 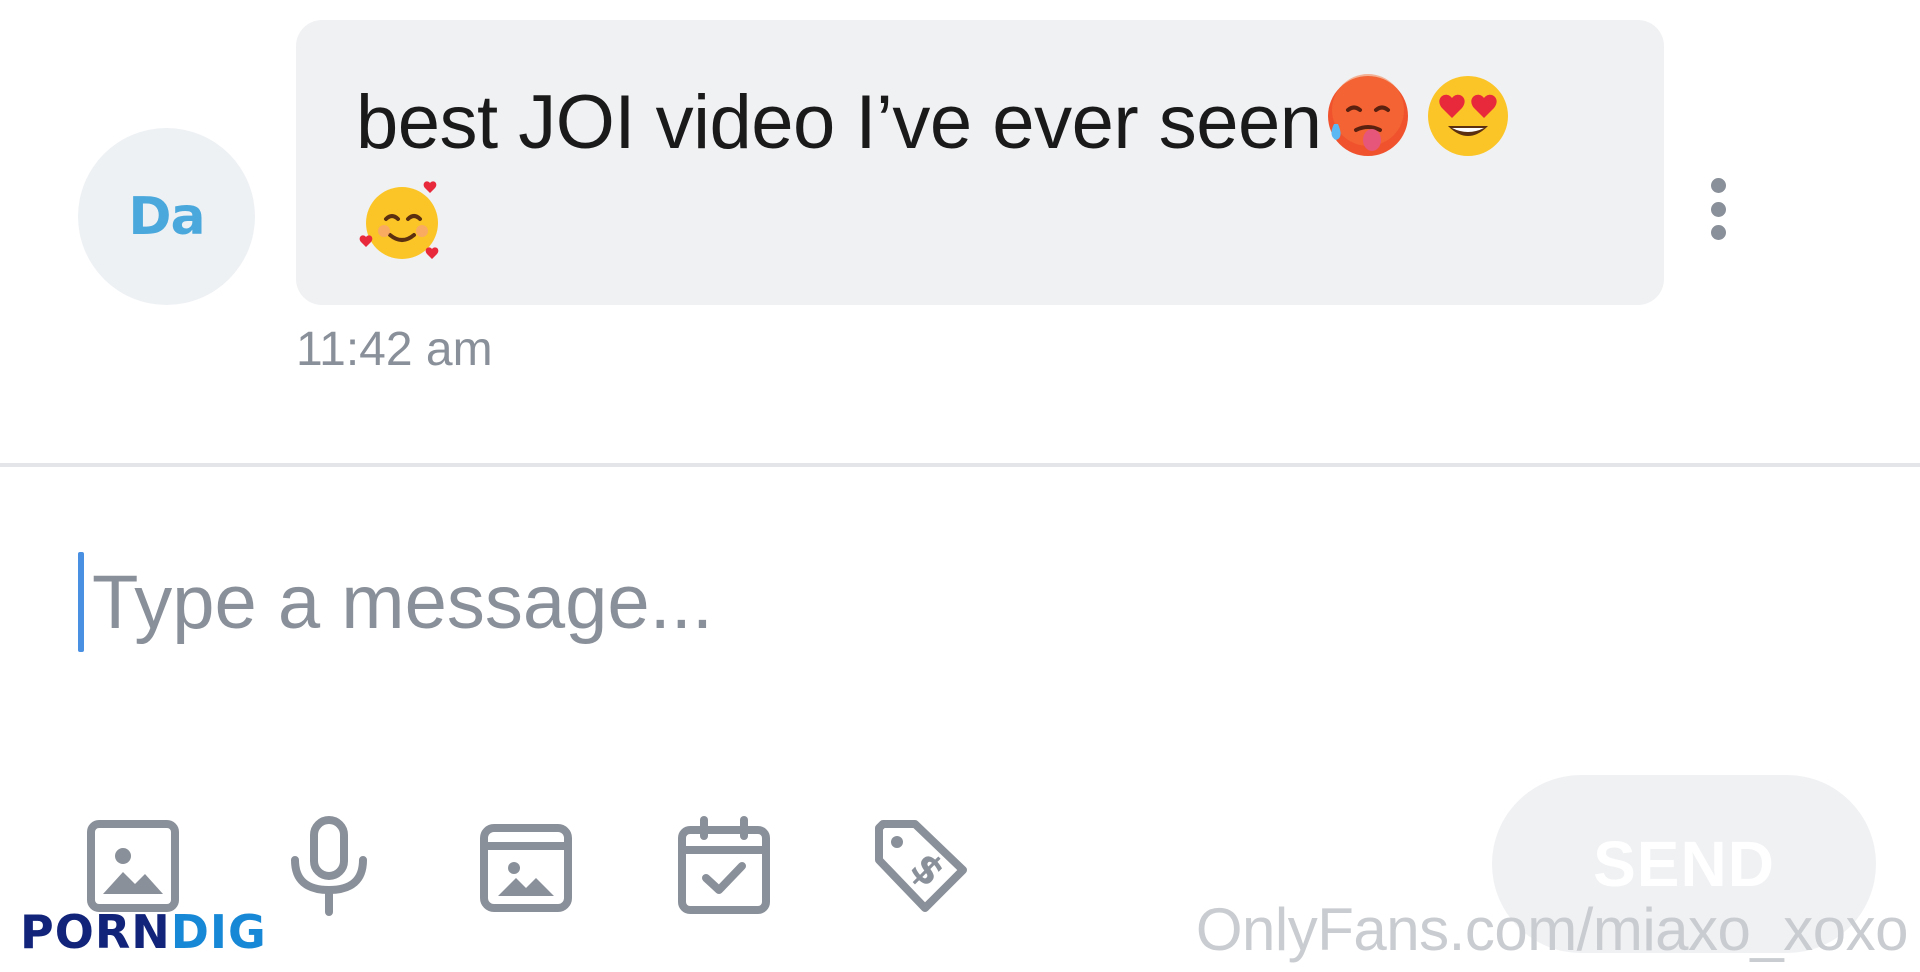 What do you see at coordinates (218, 932) in the screenshot?
I see `watermark-part-2: DIG` at bounding box center [218, 932].